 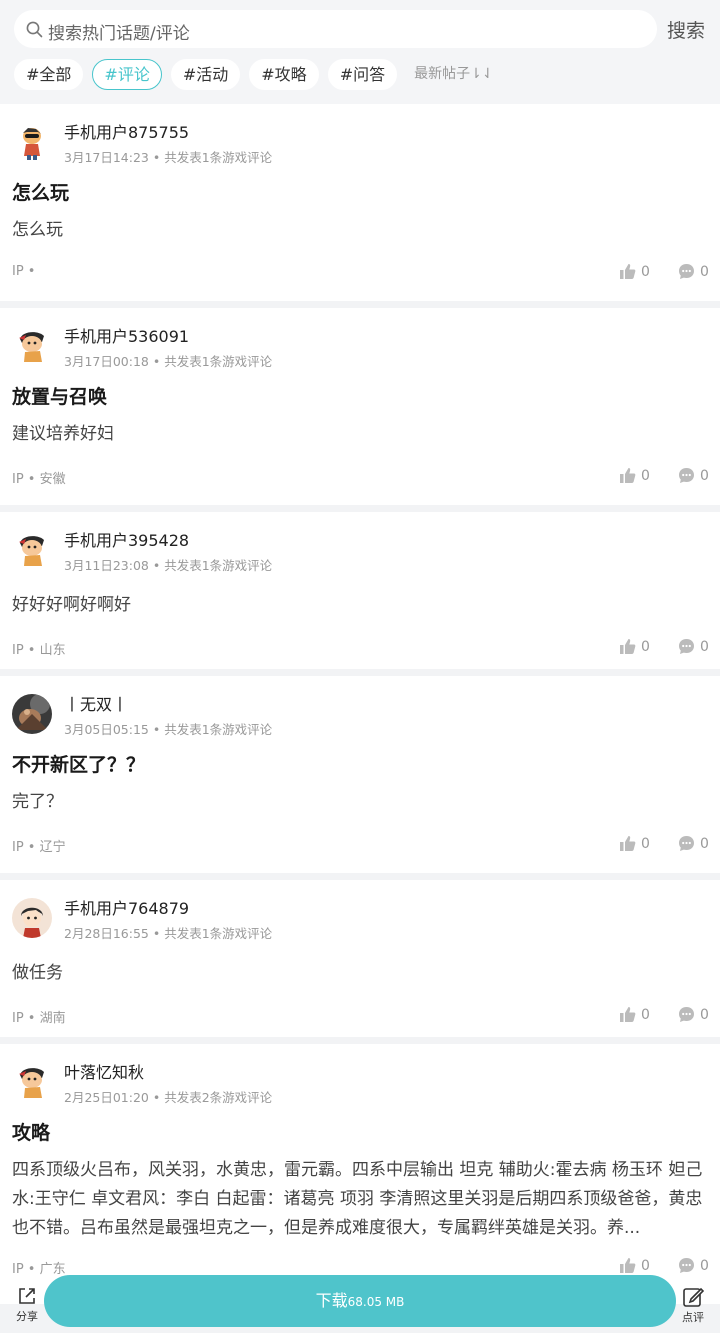 I want to click on post-body: 完了？, so click(x=37, y=802).